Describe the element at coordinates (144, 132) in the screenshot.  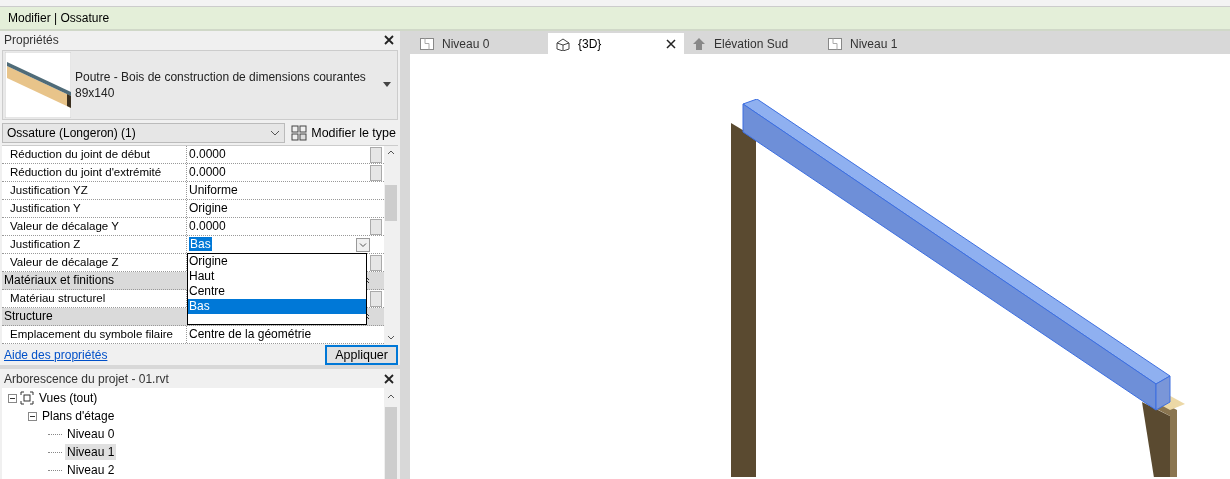
I see `category-filter: Ossature (Longeron) (1)` at that location.